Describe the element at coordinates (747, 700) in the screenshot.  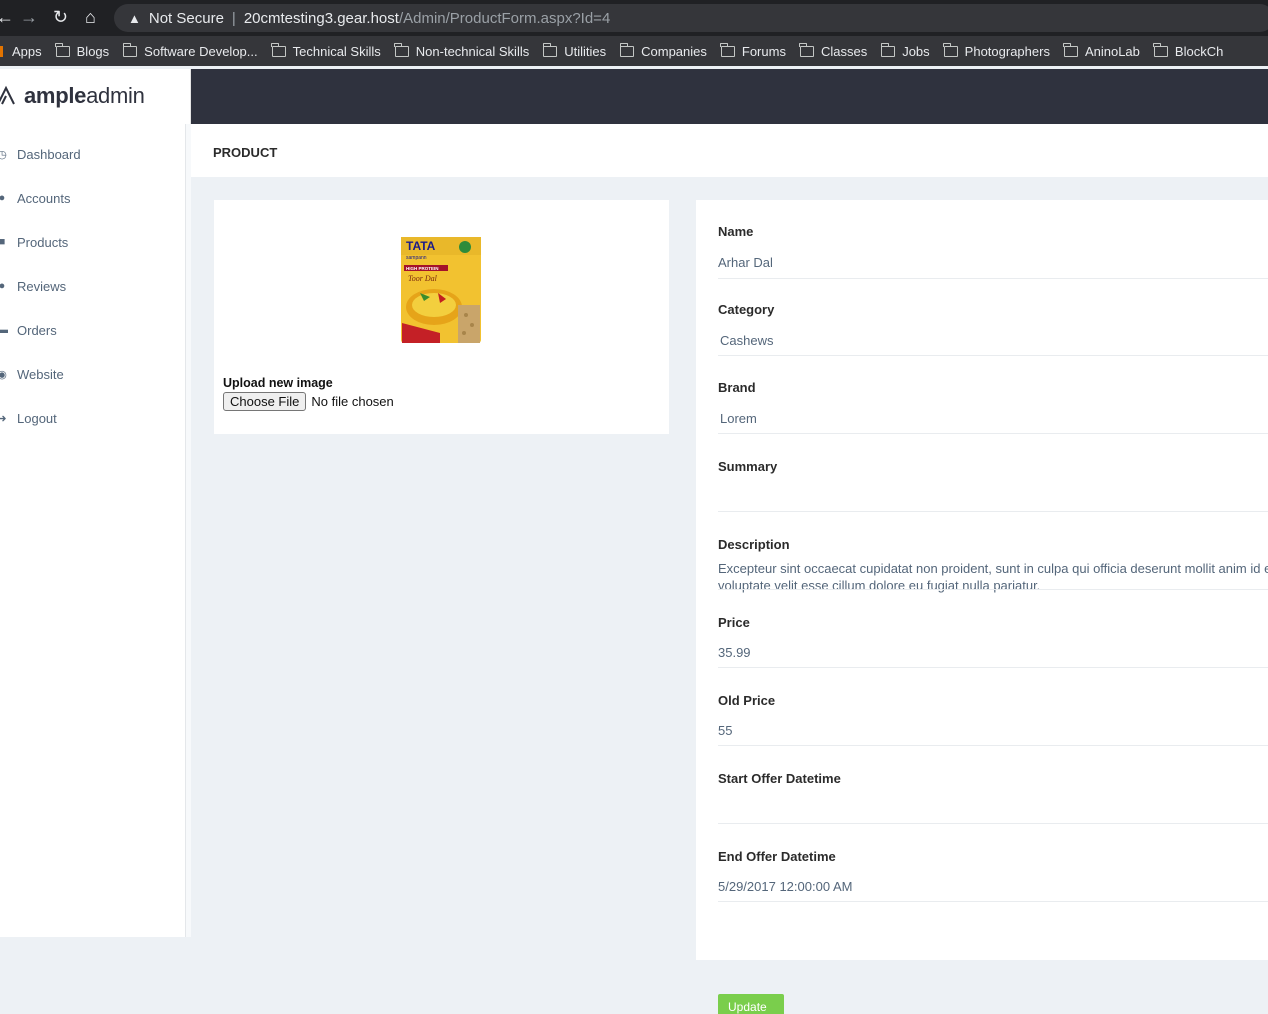
I see `old-price-label: Old Price` at that location.